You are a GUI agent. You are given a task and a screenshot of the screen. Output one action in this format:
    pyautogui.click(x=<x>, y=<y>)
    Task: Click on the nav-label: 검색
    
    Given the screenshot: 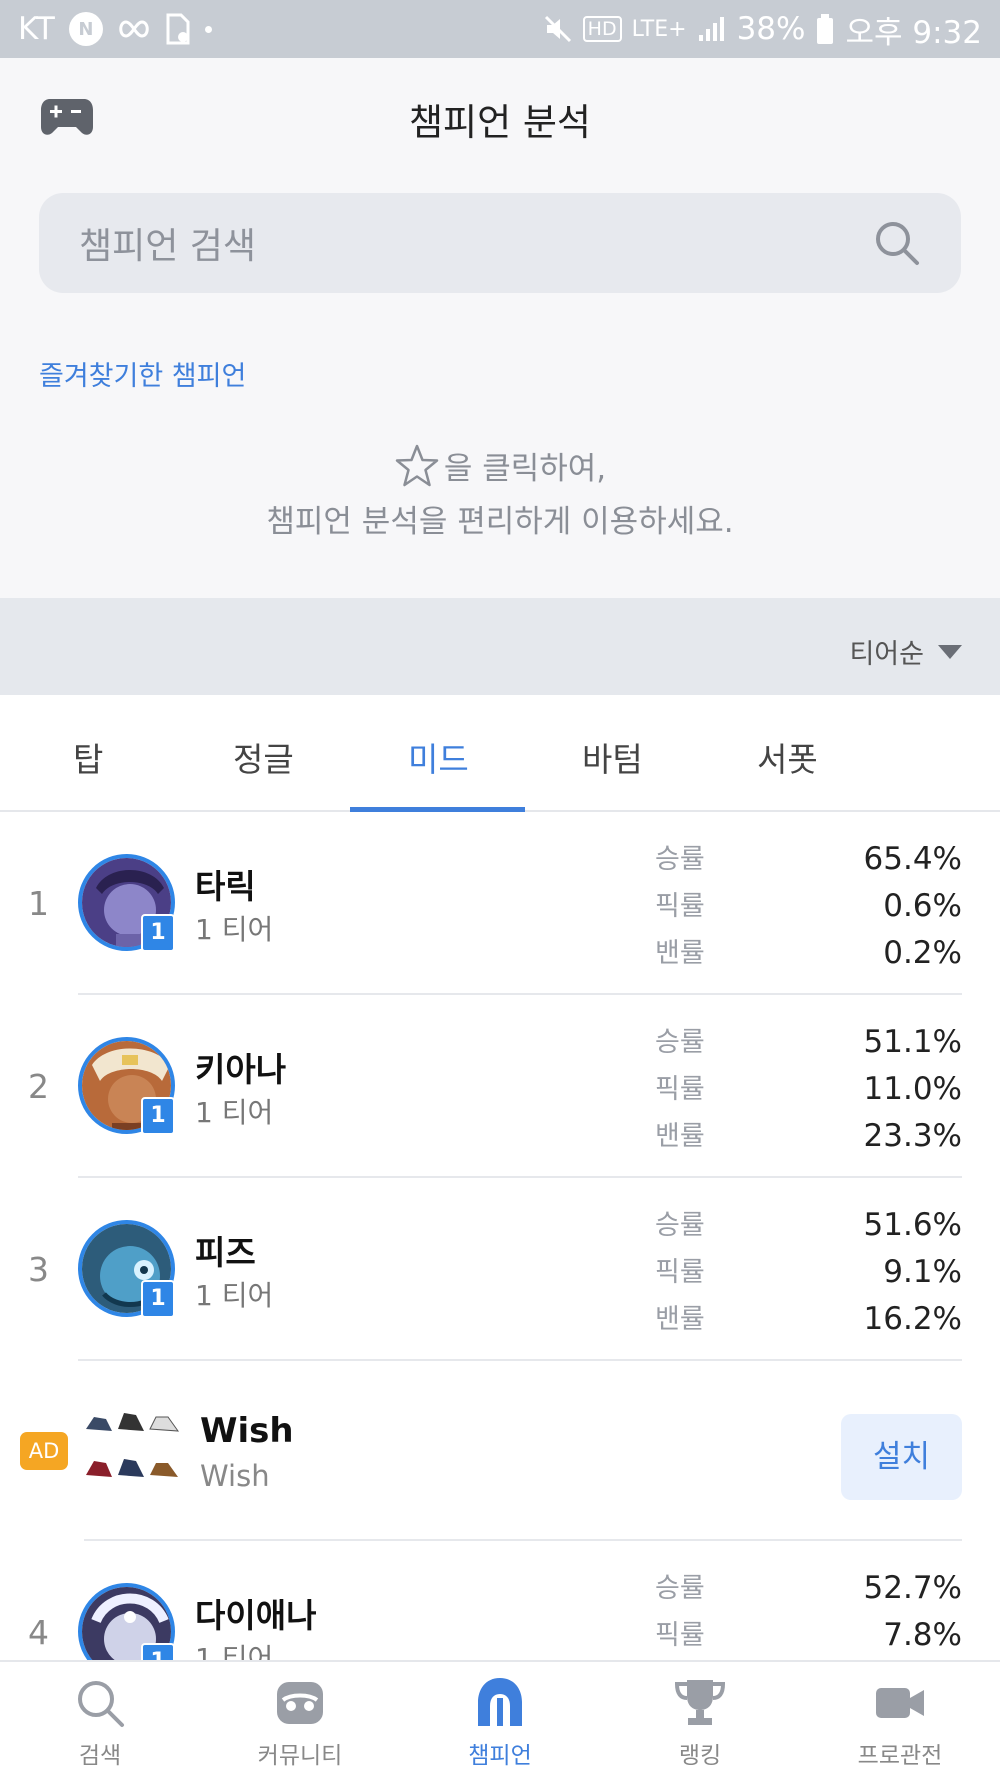 What is the action you would take?
    pyautogui.click(x=100, y=1756)
    